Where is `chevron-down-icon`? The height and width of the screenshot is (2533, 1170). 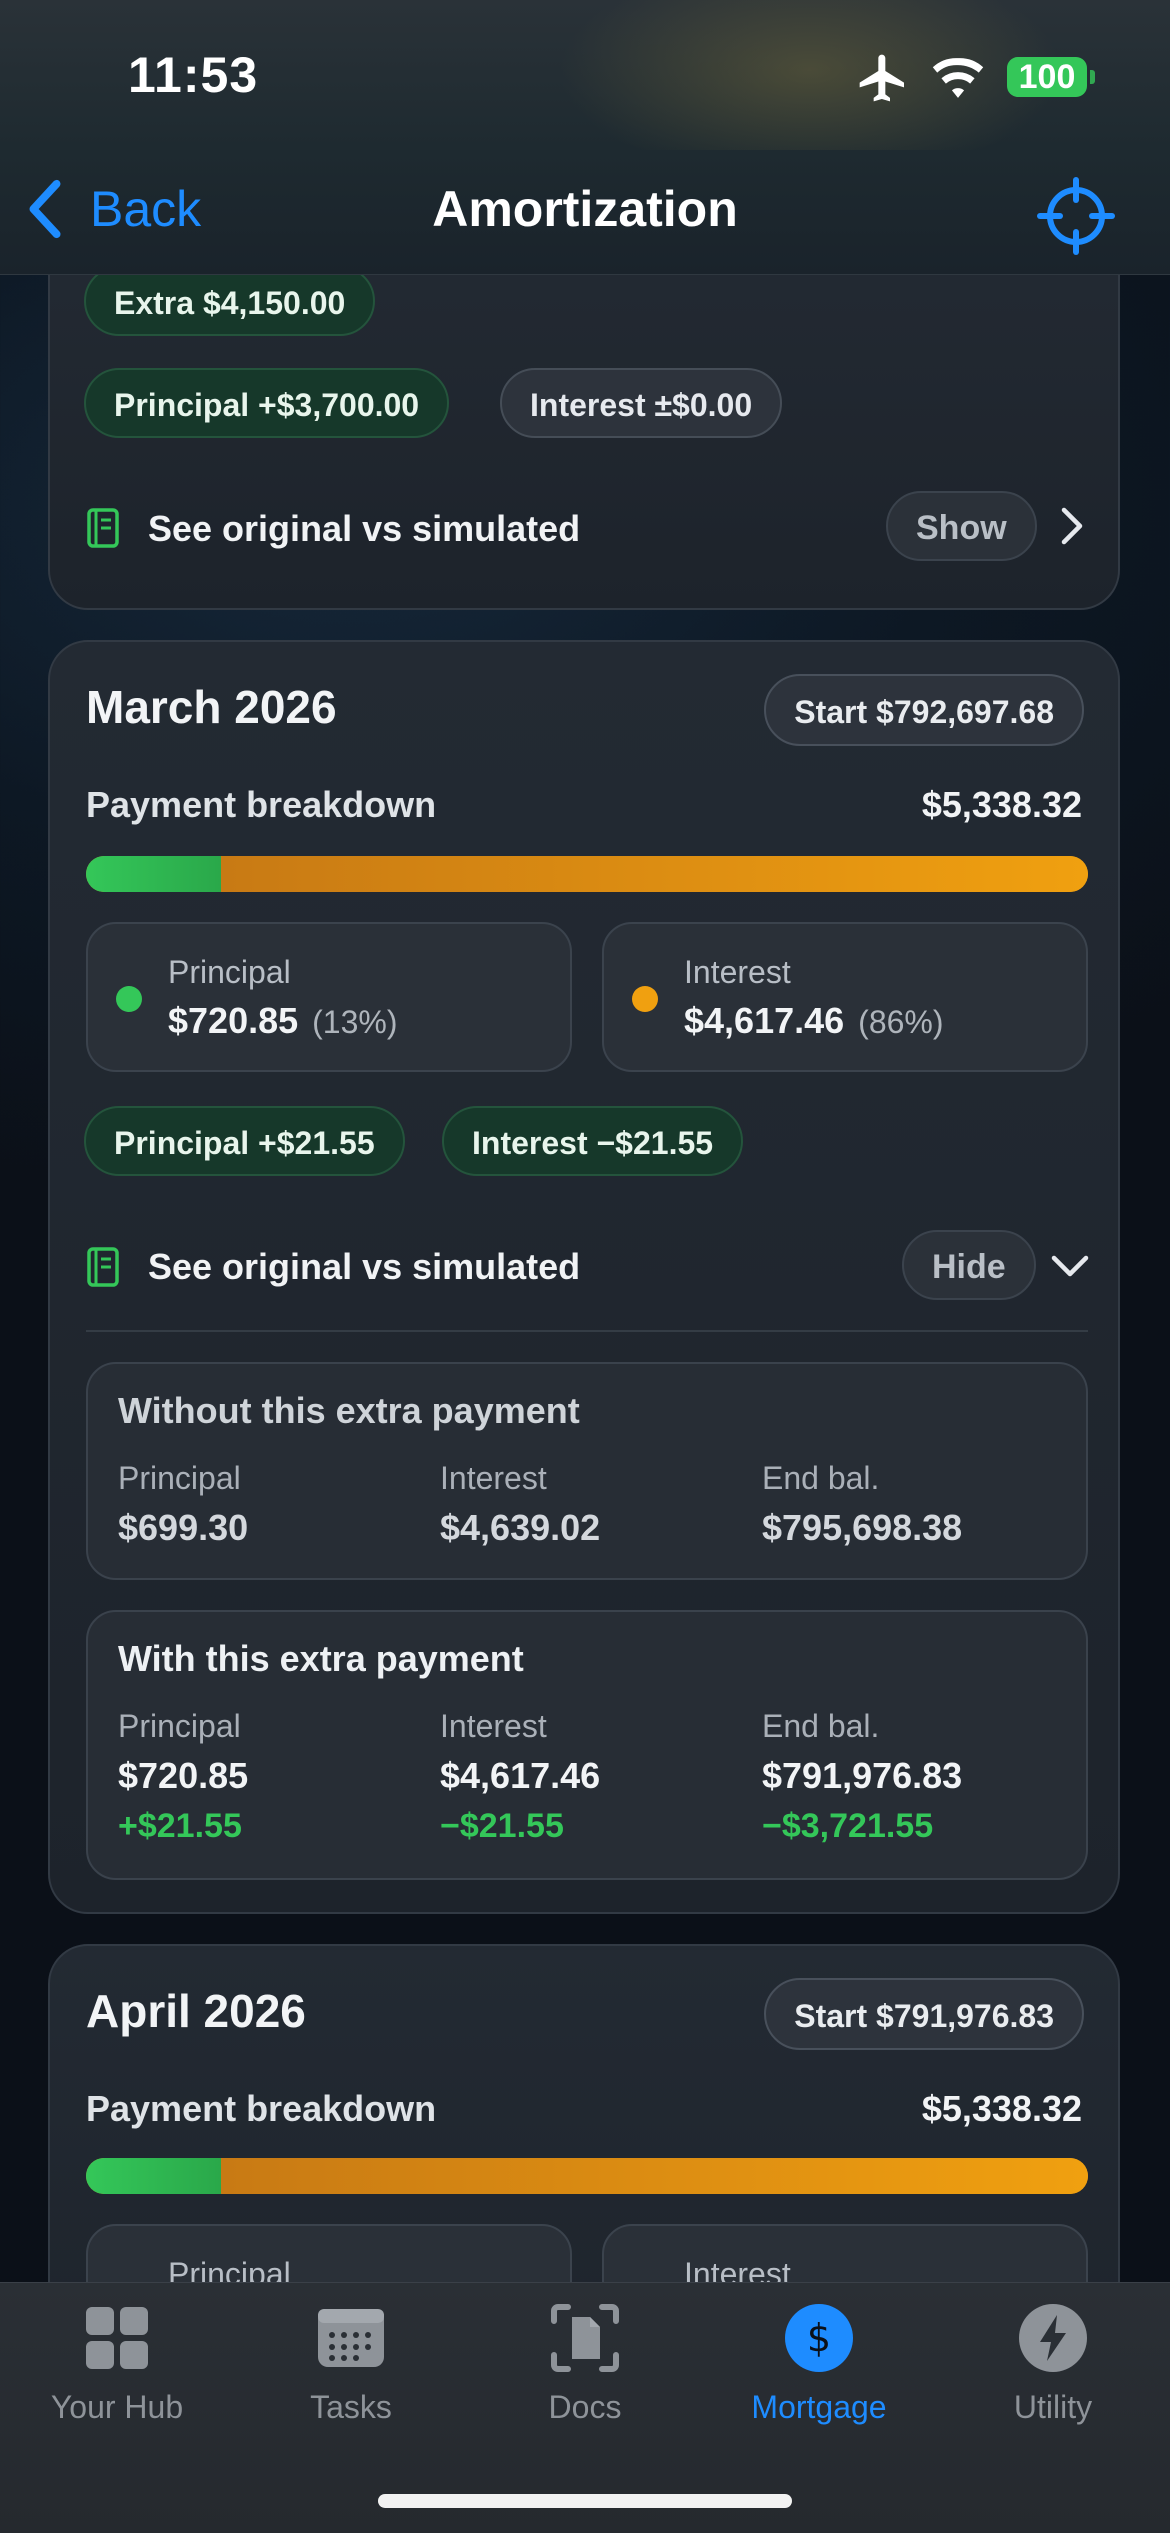
chevron-down-icon is located at coordinates (1070, 1266).